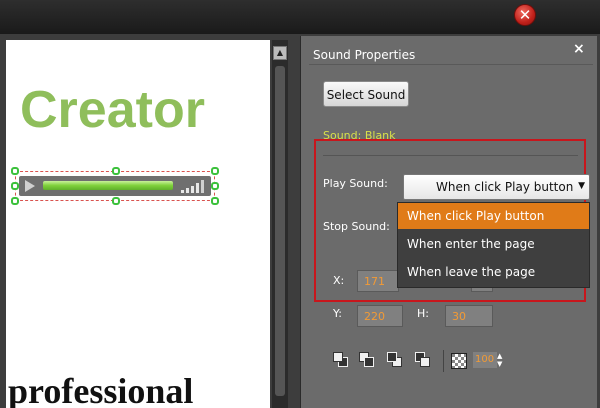  Describe the element at coordinates (215, 171) in the screenshot. I see `resize-handle-top-right` at that location.